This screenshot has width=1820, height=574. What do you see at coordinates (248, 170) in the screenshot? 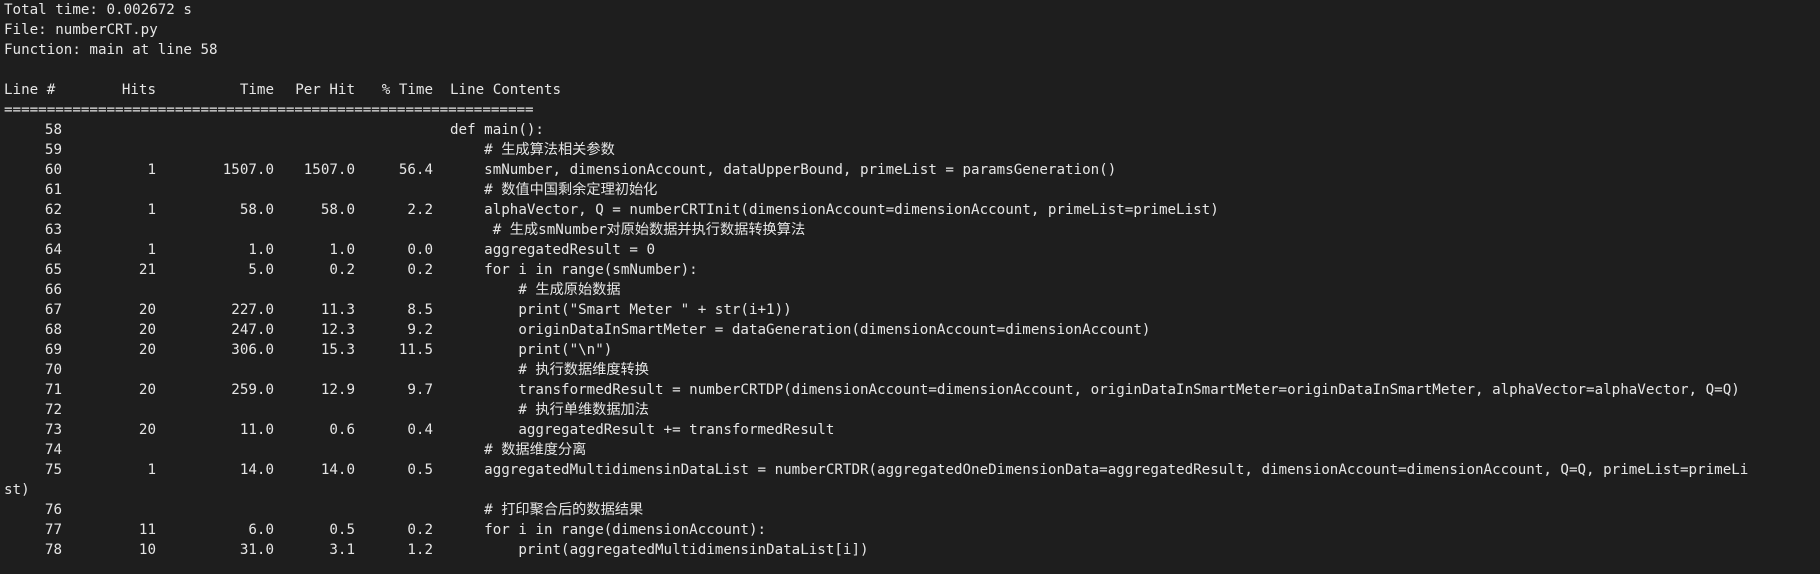
I see `row-time: 1507.0` at bounding box center [248, 170].